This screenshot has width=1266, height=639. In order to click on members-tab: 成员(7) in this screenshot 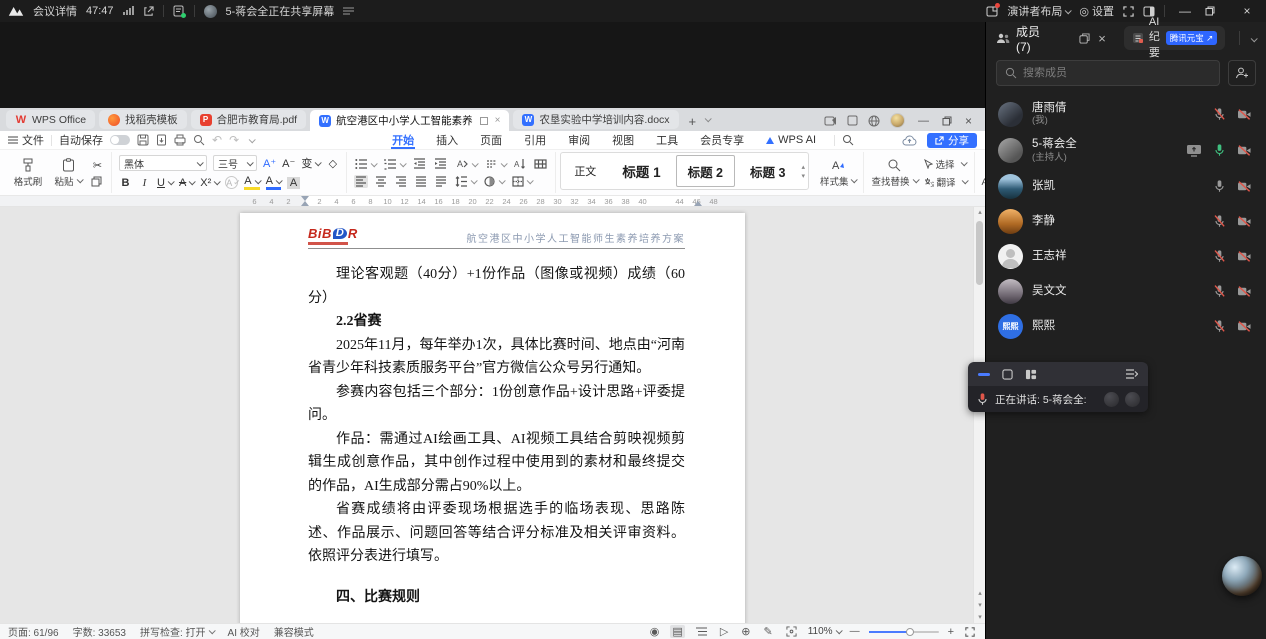, I will do `click(1019, 38)`.